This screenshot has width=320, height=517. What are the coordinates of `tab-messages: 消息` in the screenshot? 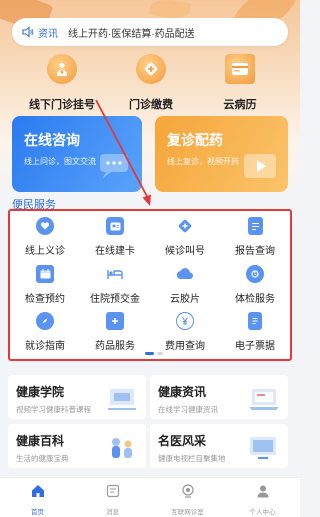 It's located at (112, 497).